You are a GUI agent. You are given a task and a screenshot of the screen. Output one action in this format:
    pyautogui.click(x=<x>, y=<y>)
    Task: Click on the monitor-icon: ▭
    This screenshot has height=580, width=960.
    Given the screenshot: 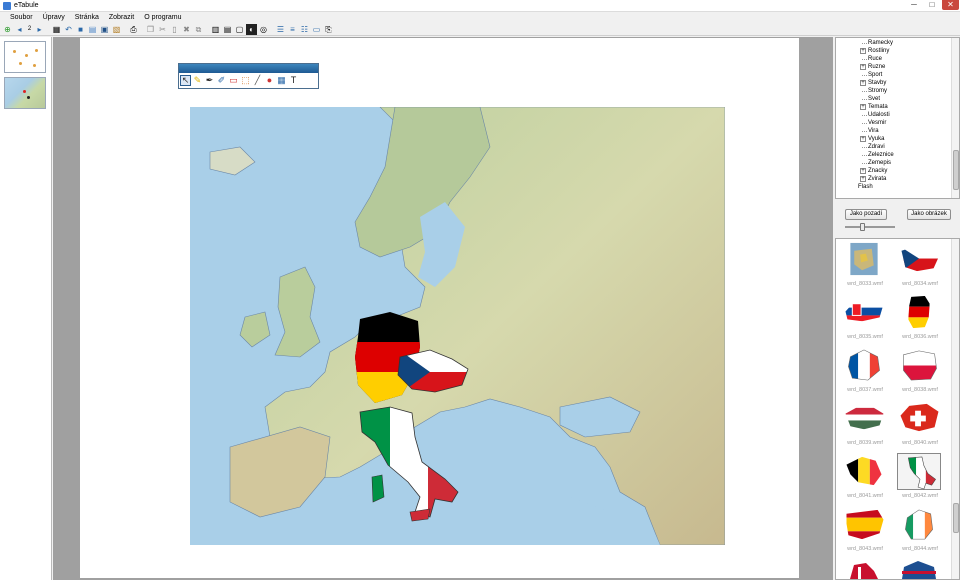 What is the action you would take?
    pyautogui.click(x=316, y=29)
    